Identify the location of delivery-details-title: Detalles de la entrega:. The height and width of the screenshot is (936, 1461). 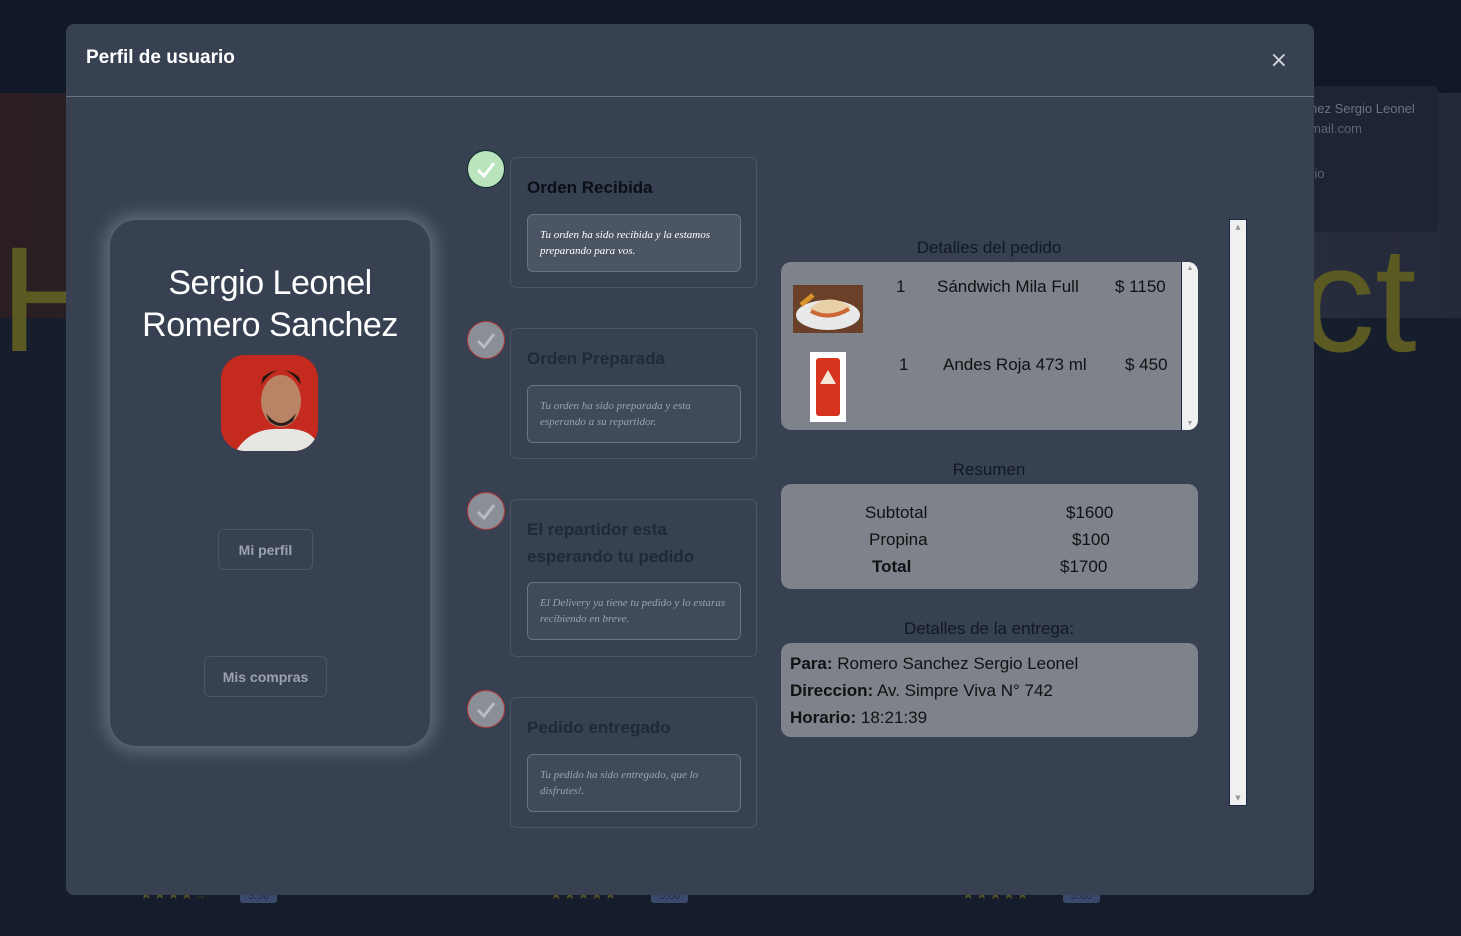
(989, 628).